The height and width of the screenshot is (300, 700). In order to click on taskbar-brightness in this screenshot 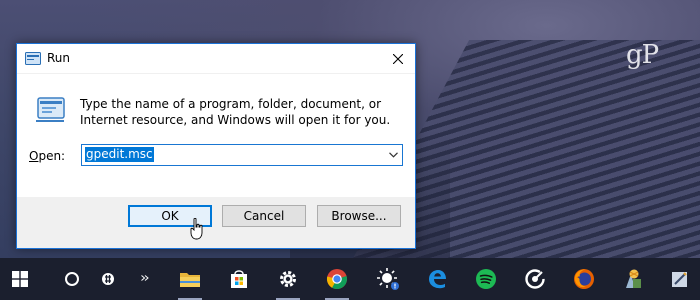, I will do `click(388, 279)`.